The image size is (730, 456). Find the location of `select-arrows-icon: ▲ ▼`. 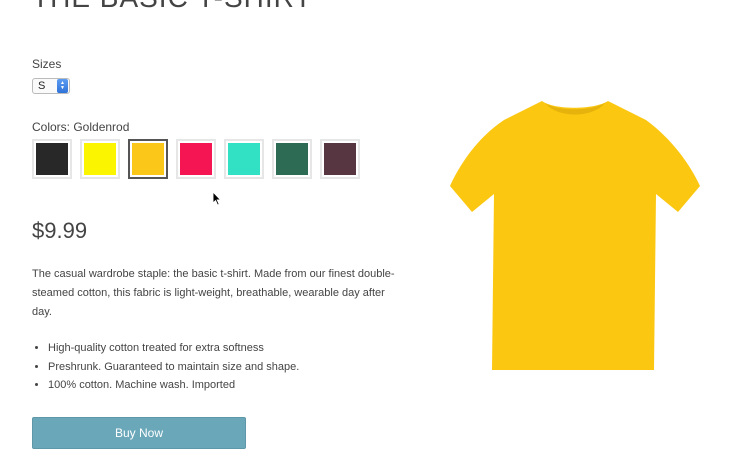

select-arrows-icon: ▲ ▼ is located at coordinates (62, 86).